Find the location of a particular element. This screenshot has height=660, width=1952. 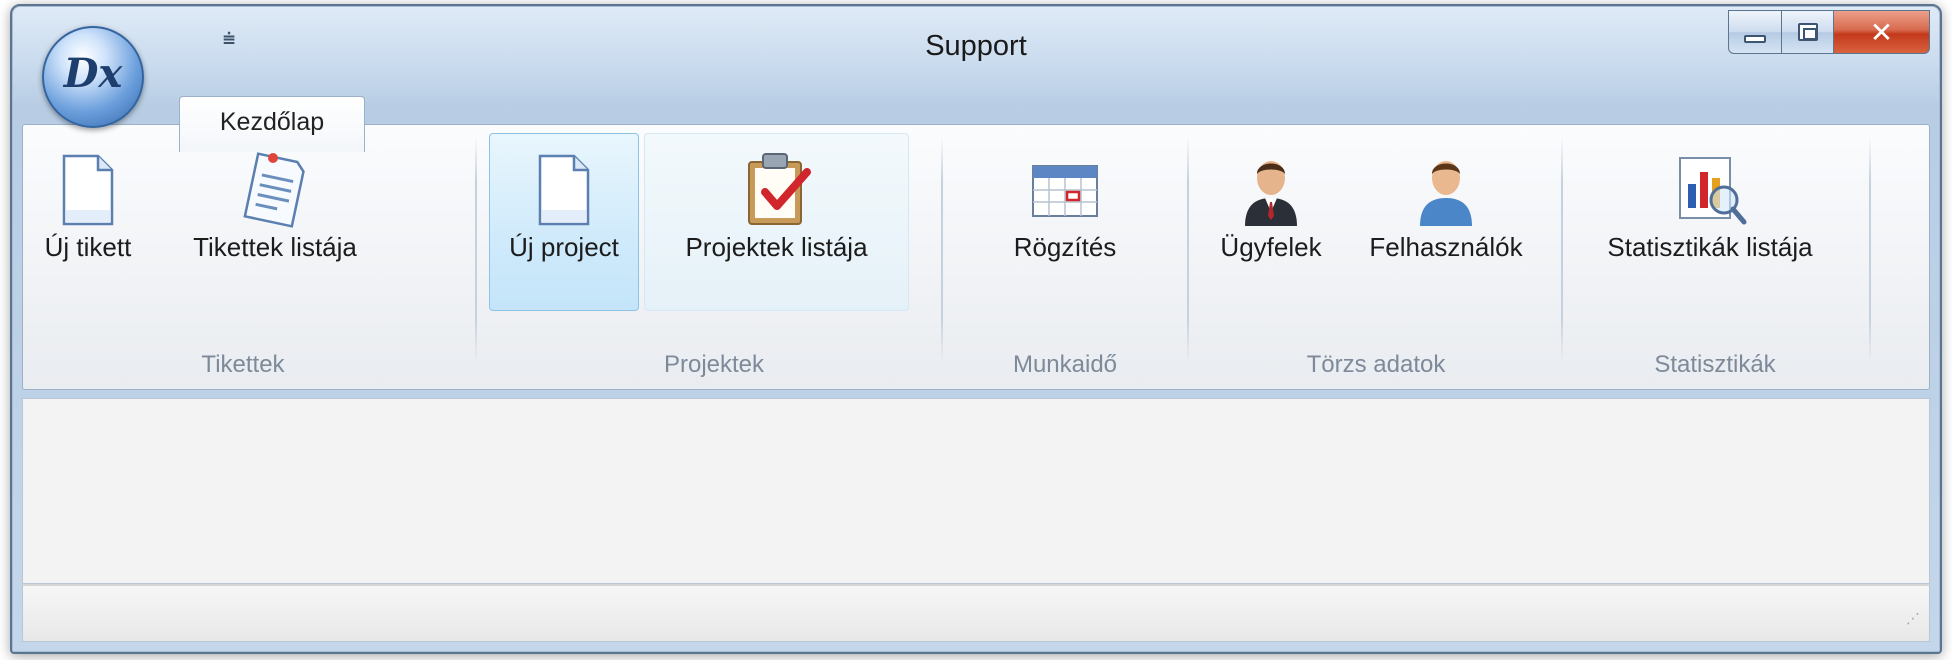

customers-label: Ügyfelek is located at coordinates (1271, 247).